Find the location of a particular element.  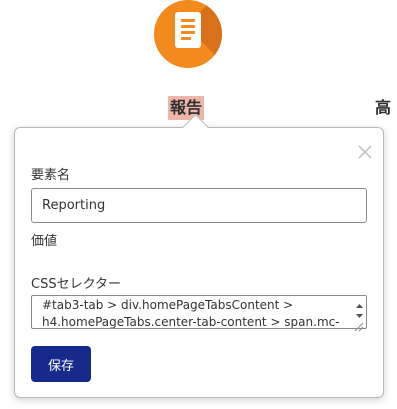

document-icon is located at coordinates (188, 30).